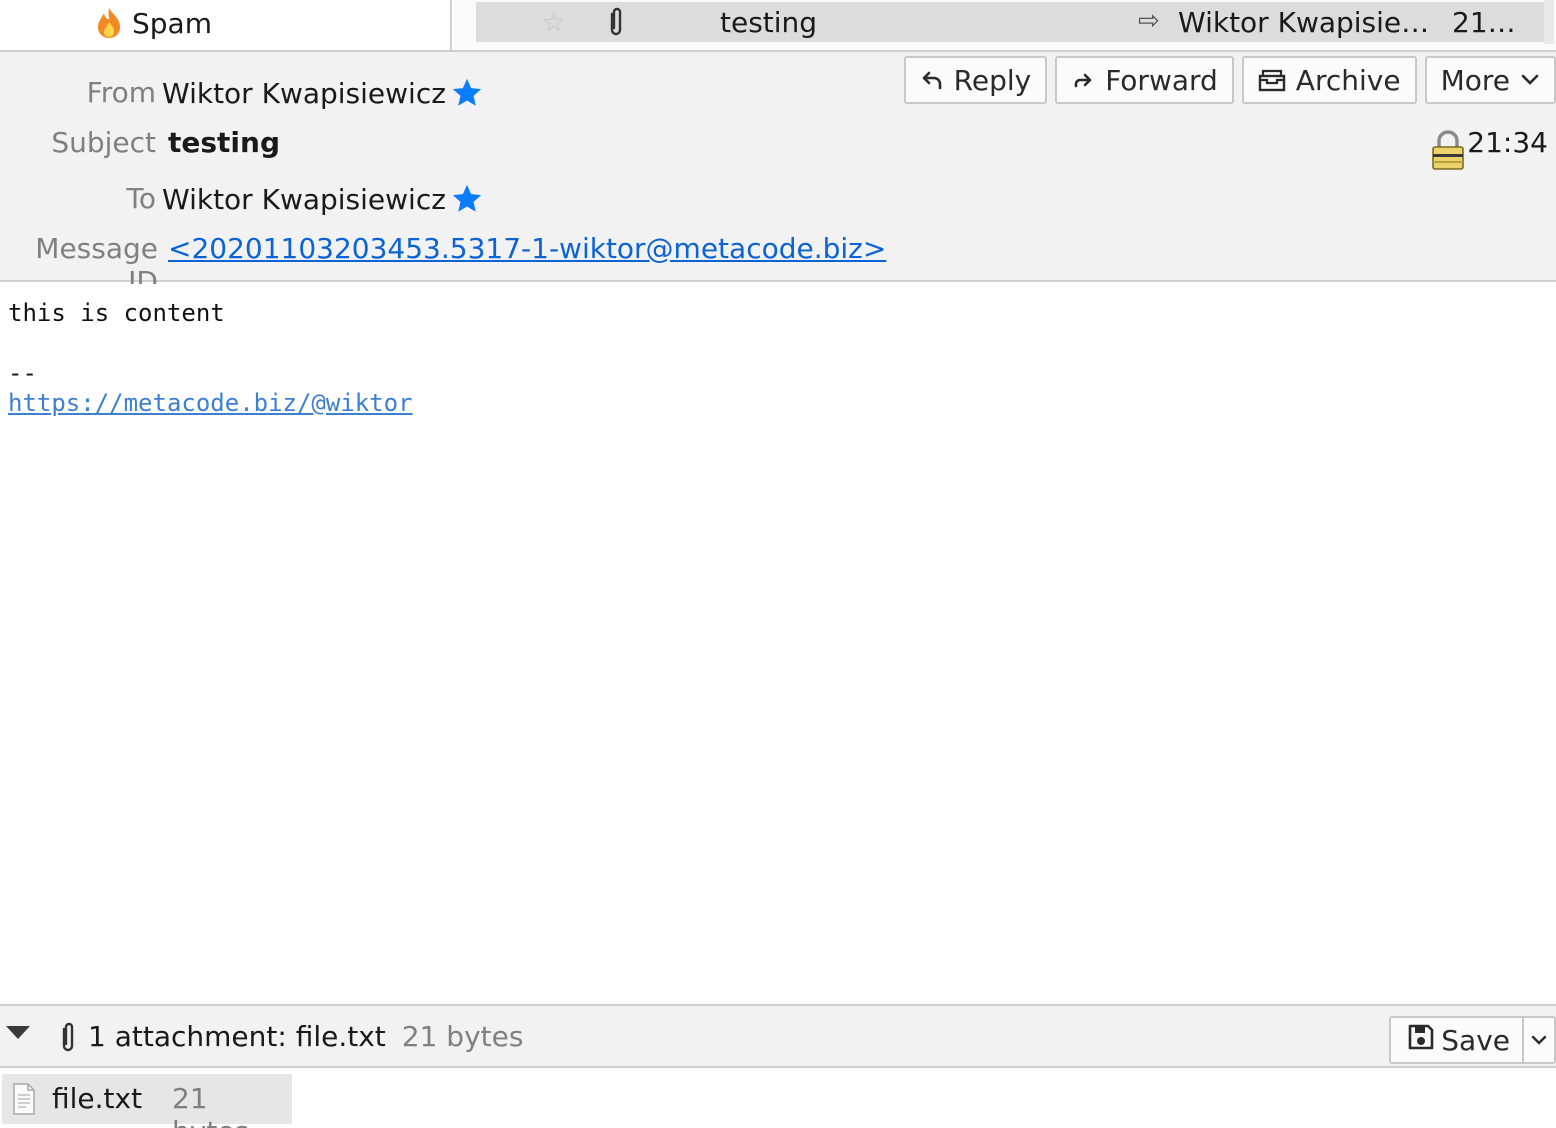  I want to click on attachment-list: file.txt 21 bytes, so click(778, 1099).